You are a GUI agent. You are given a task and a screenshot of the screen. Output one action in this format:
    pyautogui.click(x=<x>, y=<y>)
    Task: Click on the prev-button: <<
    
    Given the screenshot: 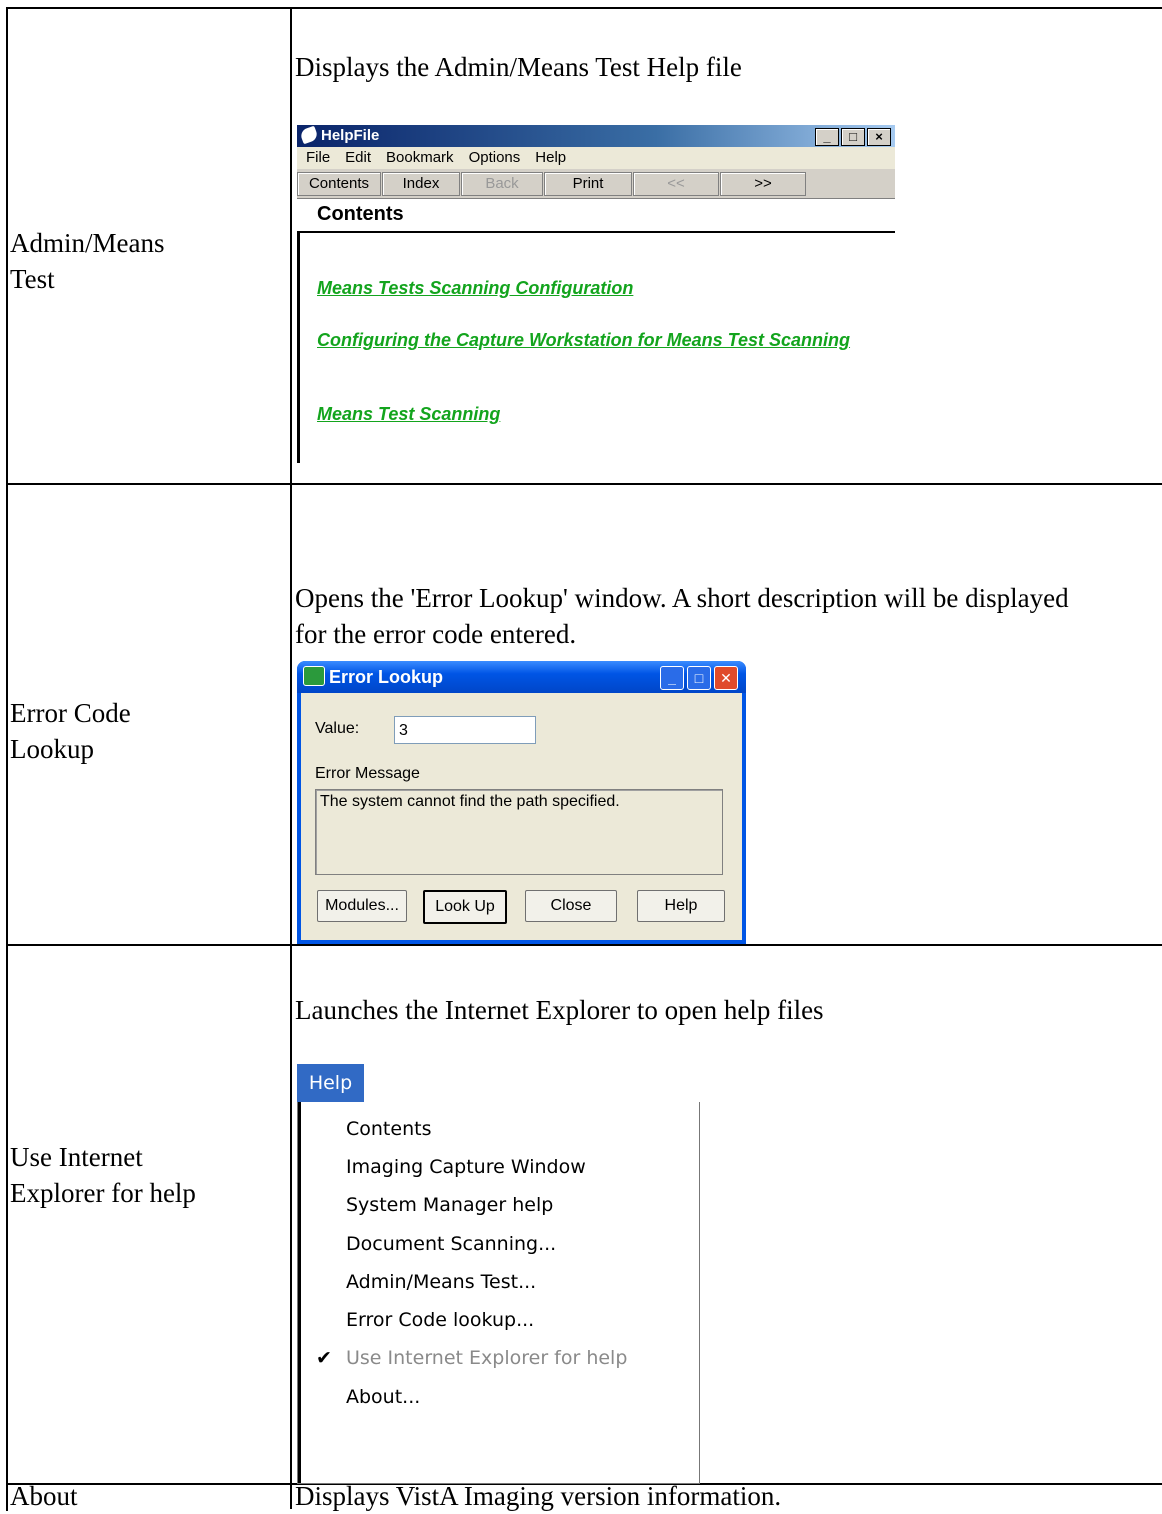 What is the action you would take?
    pyautogui.click(x=676, y=184)
    